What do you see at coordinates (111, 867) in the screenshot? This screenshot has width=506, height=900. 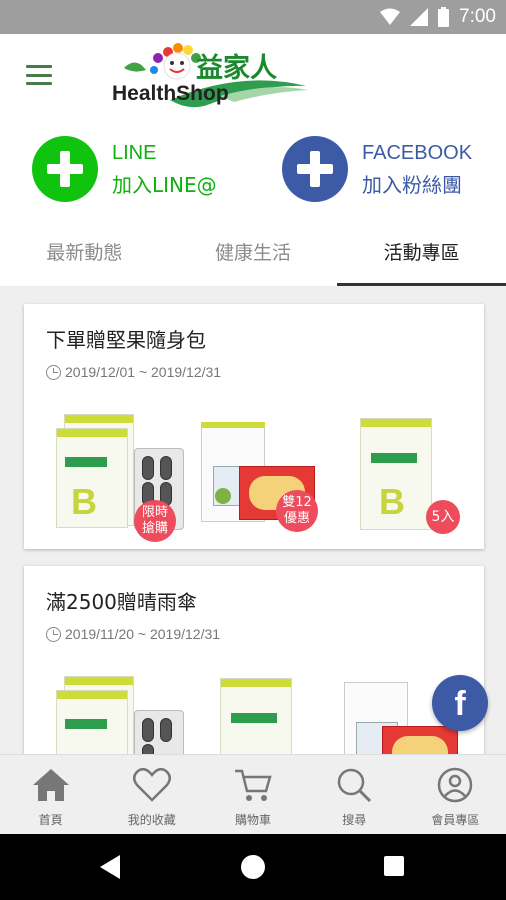 I see `back-icon` at bounding box center [111, 867].